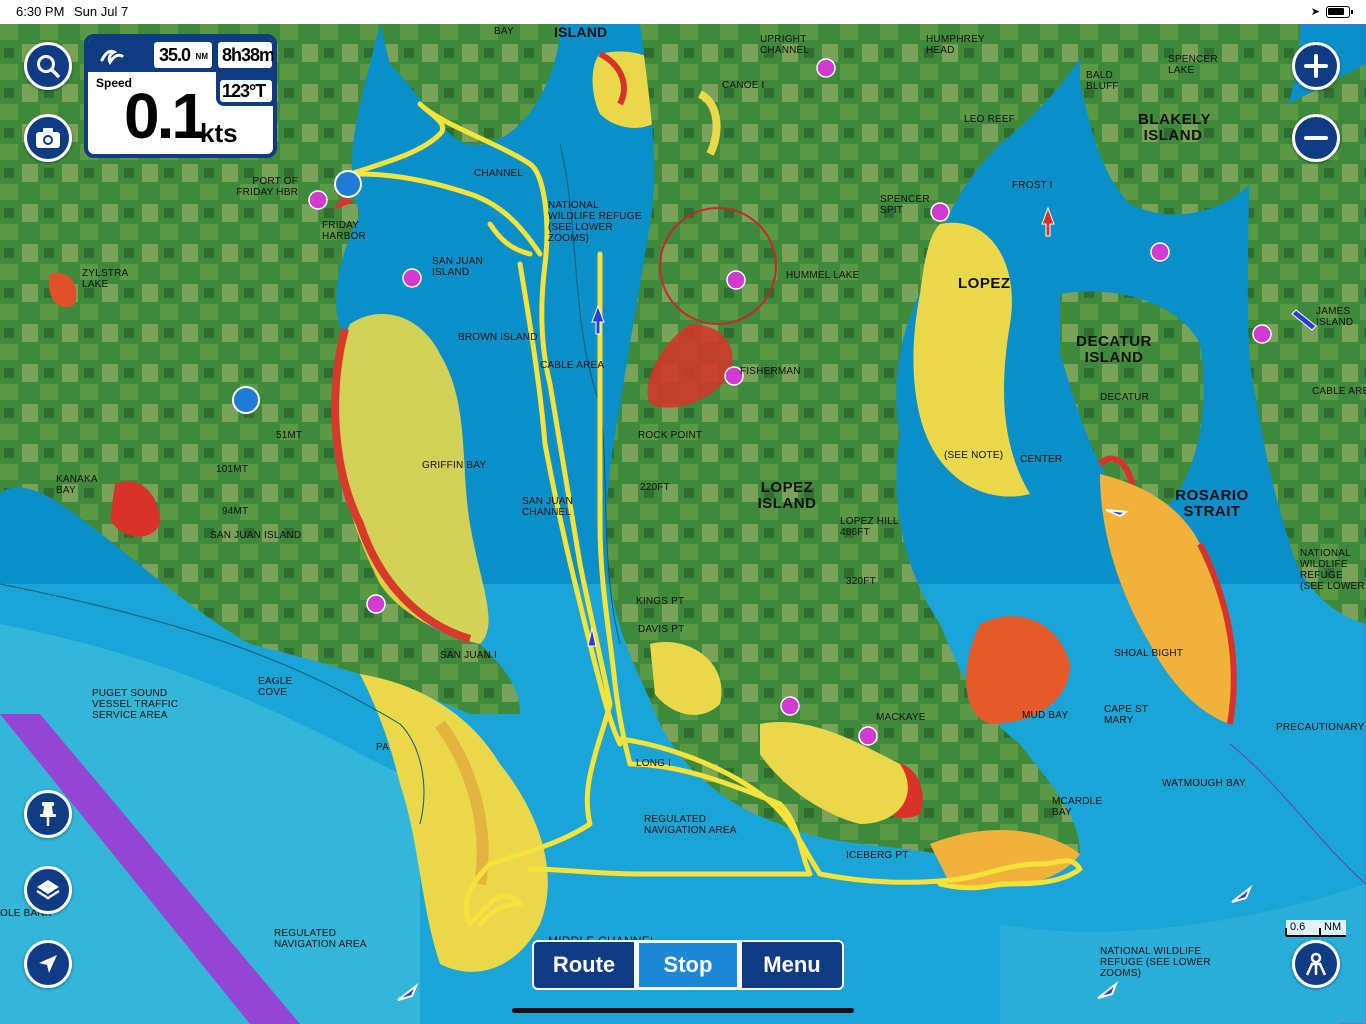 The height and width of the screenshot is (1024, 1366). I want to click on map-label: (SEE NOTE), so click(974, 455).